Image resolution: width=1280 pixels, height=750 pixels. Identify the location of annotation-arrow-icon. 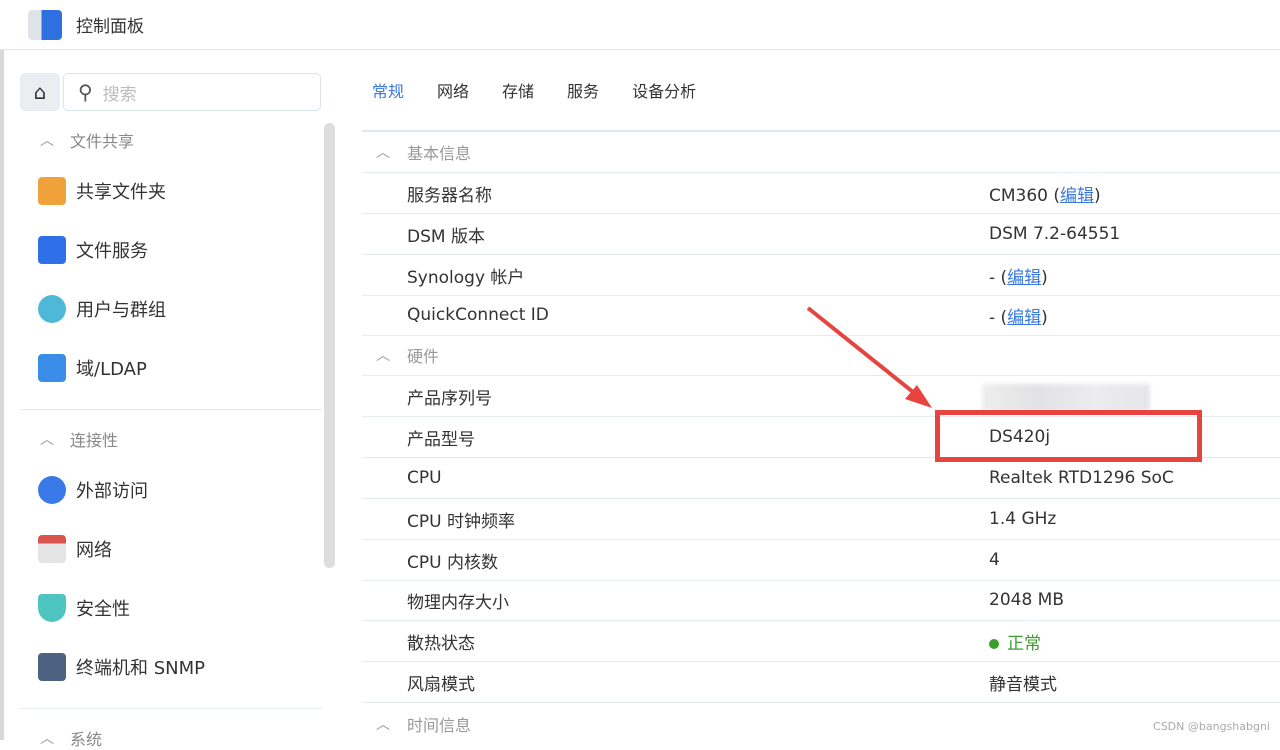
(869, 357).